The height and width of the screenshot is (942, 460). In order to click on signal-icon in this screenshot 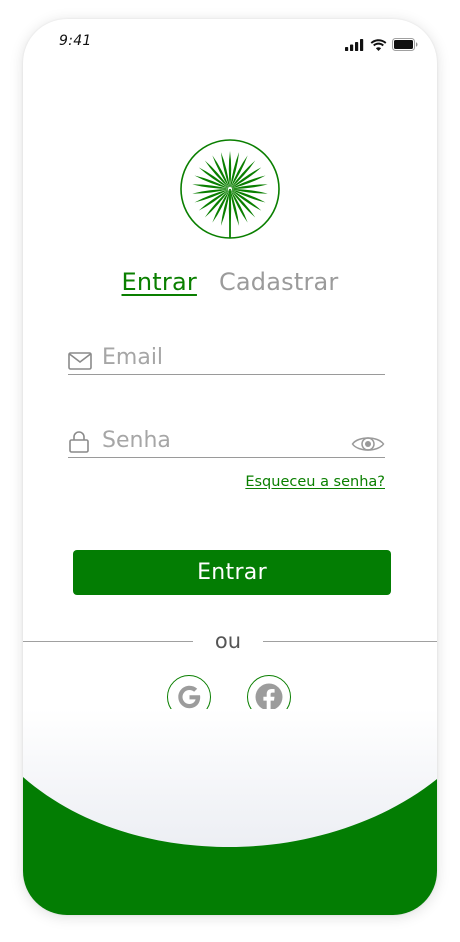, I will do `click(354, 44)`.